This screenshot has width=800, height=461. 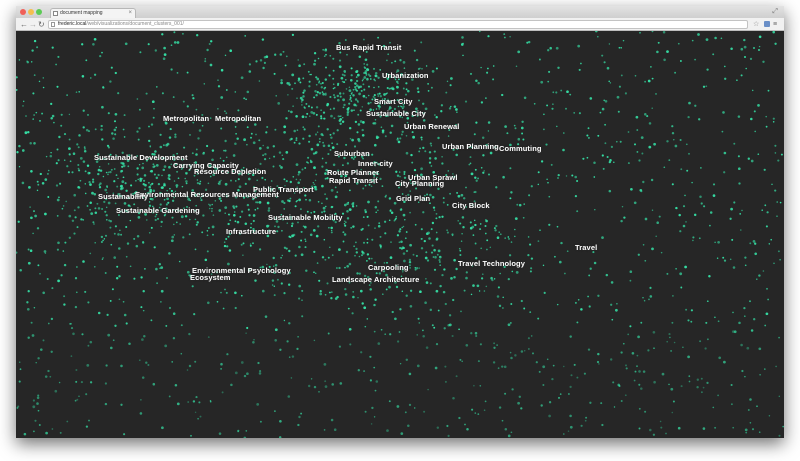 What do you see at coordinates (41, 24) in the screenshot?
I see `reload-button: ↻` at bounding box center [41, 24].